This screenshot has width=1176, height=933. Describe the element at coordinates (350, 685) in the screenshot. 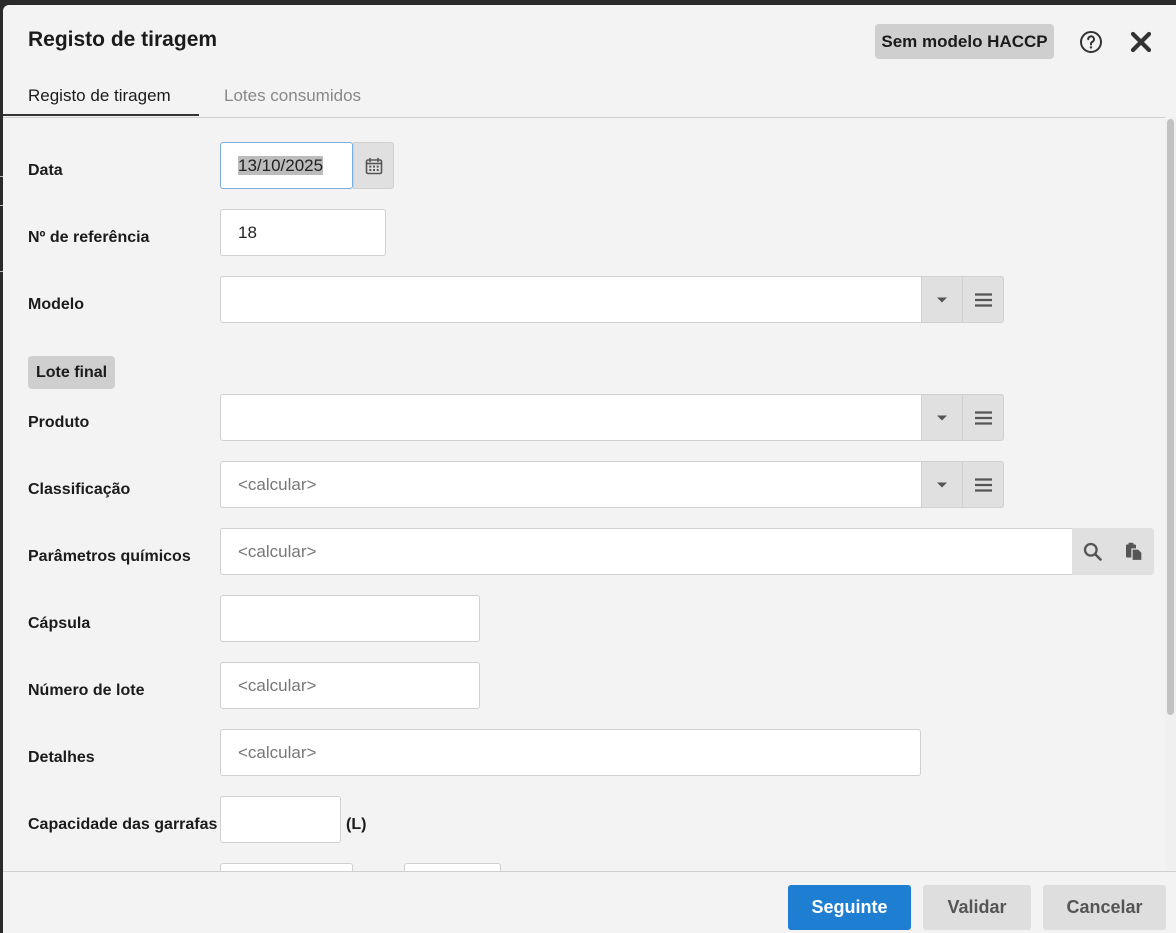

I see `numero-lote-input: <calcular>` at that location.